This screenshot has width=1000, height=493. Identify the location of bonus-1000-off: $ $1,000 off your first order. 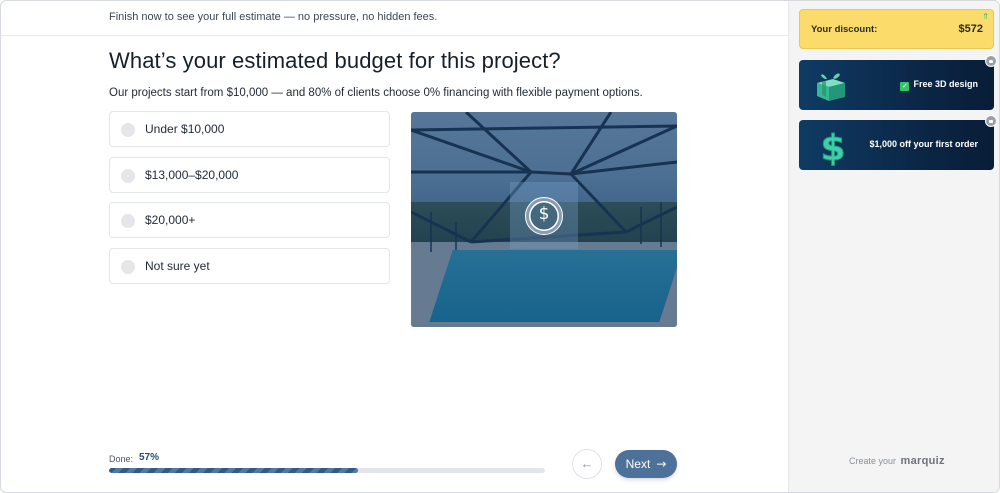
(896, 145).